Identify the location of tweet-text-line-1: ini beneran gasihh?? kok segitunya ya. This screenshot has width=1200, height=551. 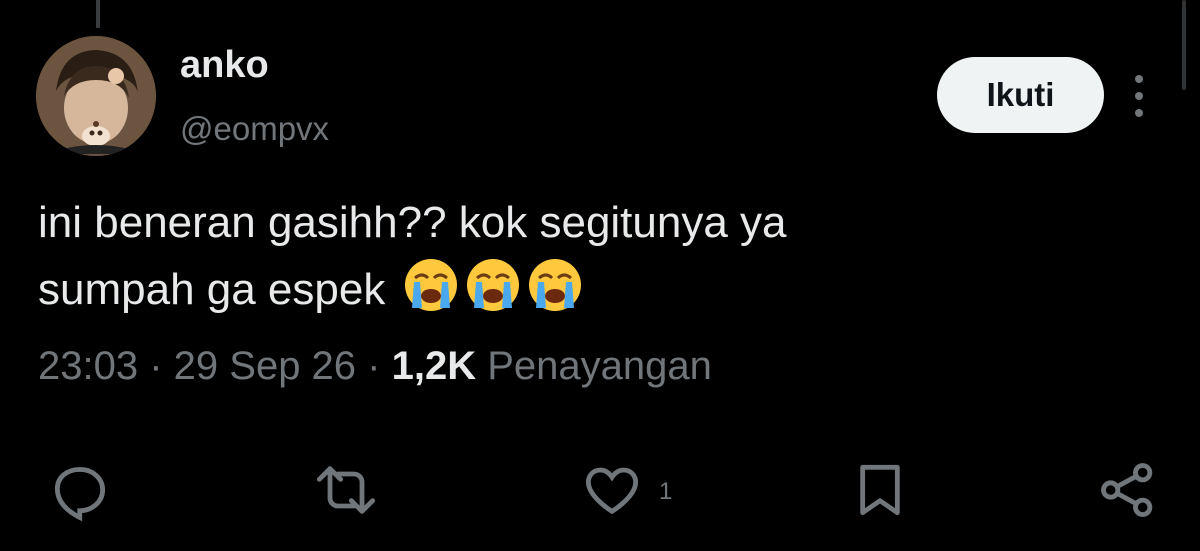
(412, 222).